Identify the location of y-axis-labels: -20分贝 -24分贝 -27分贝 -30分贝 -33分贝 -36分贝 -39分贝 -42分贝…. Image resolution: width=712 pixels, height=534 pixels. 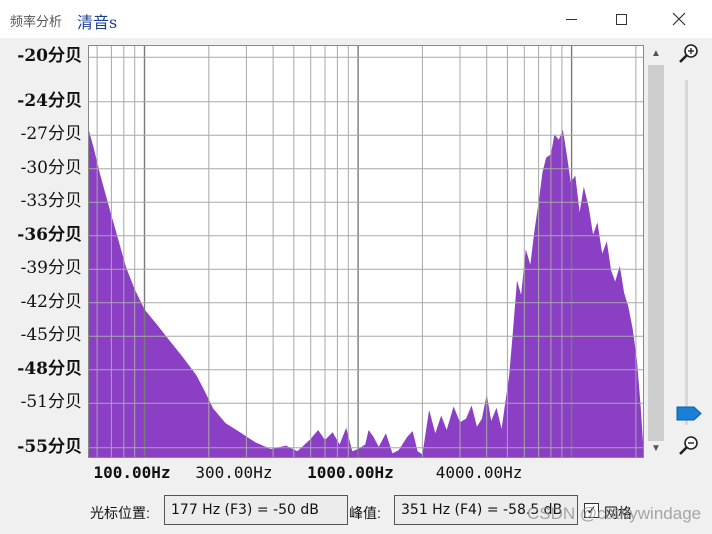
(44, 248).